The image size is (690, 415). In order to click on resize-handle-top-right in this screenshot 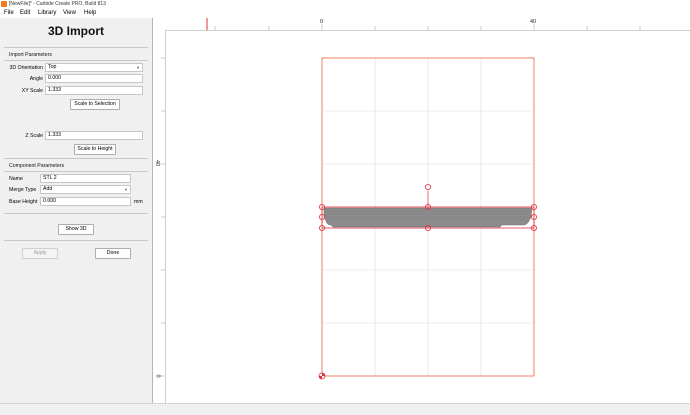, I will do `click(533, 206)`.